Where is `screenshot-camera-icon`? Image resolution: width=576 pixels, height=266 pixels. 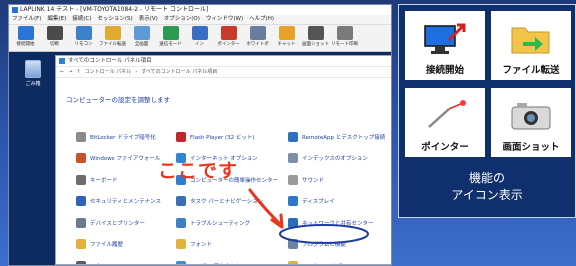
screenshot-camera-icon is located at coordinates (531, 116).